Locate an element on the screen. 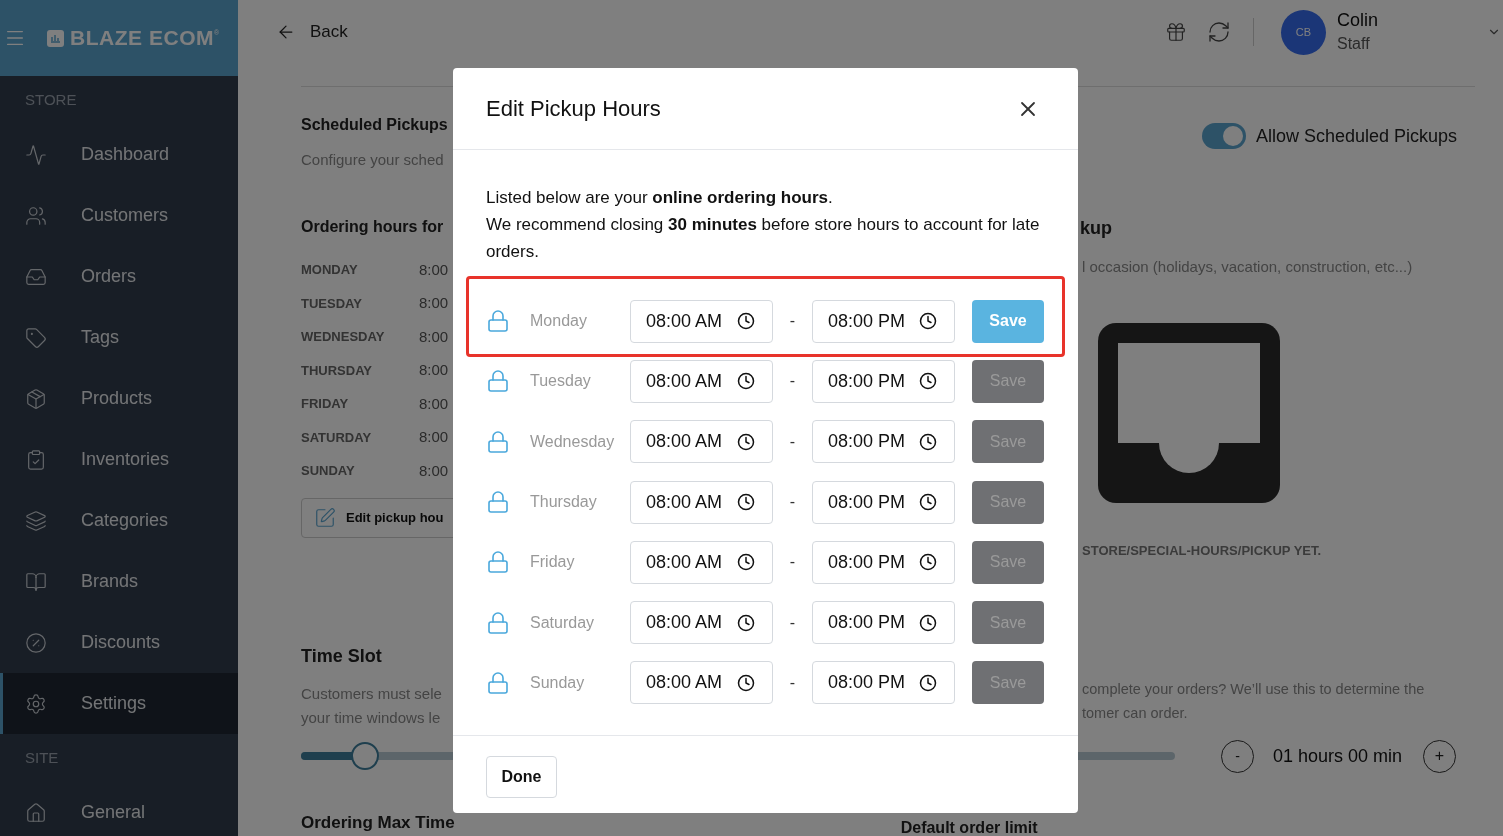 The width and height of the screenshot is (1503, 836). day-label: FRIDAY is located at coordinates (325, 404).